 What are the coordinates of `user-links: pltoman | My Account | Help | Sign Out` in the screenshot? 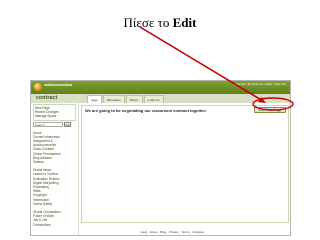 It's located at (260, 84).